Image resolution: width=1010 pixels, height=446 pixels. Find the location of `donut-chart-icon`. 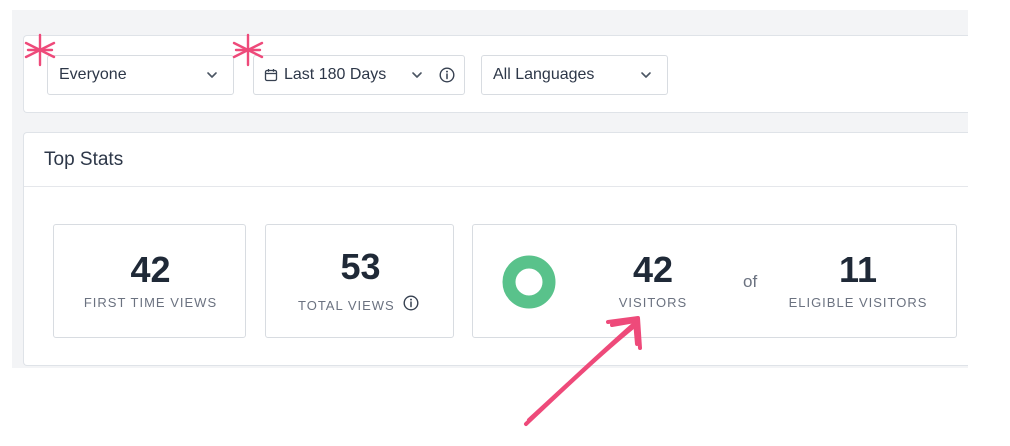

donut-chart-icon is located at coordinates (529, 282).